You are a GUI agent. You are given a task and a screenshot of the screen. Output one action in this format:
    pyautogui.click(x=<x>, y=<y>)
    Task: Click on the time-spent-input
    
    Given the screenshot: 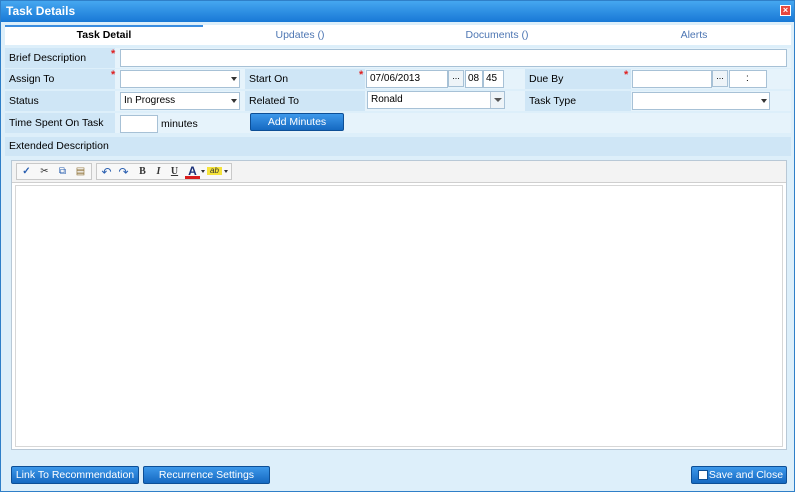 What is the action you would take?
    pyautogui.click(x=139, y=124)
    